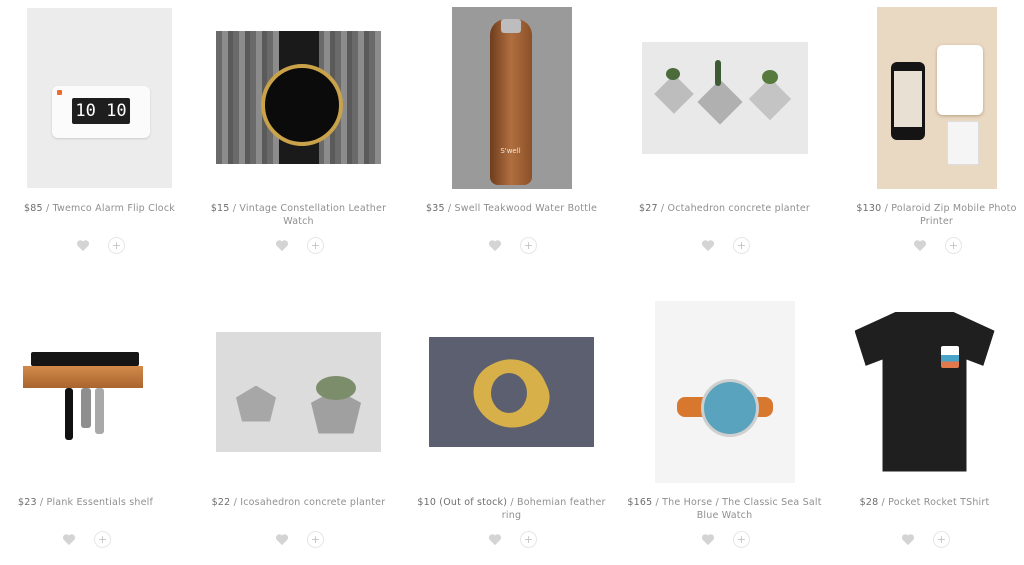 This screenshot has width=1024, height=565. I want to click on product-caption: $85 / Twemco Alarm Flip Clock, so click(99, 208).